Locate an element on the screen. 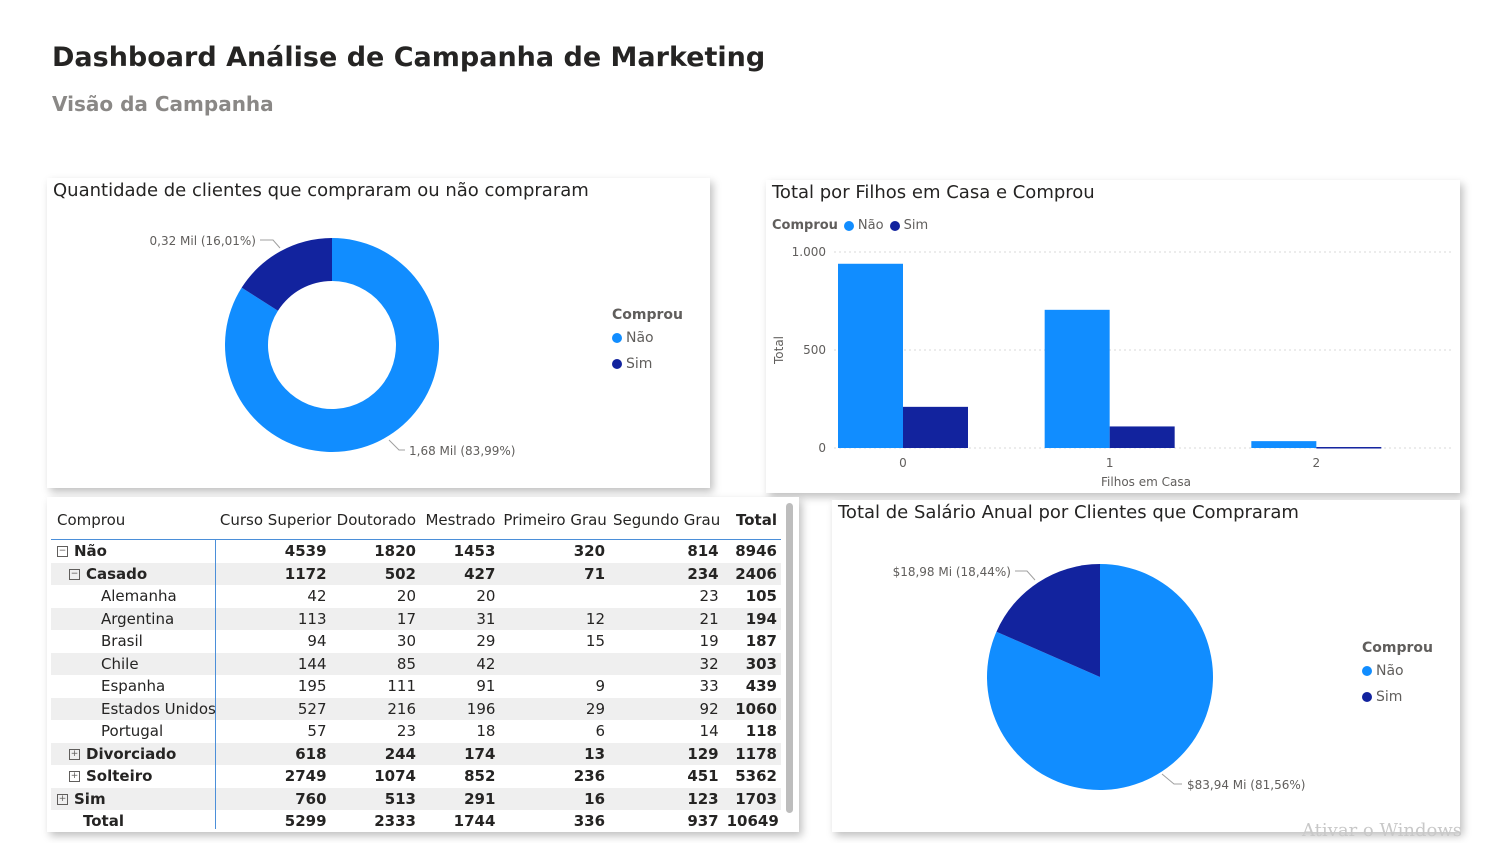  table-cell: 111 is located at coordinates (401, 686).